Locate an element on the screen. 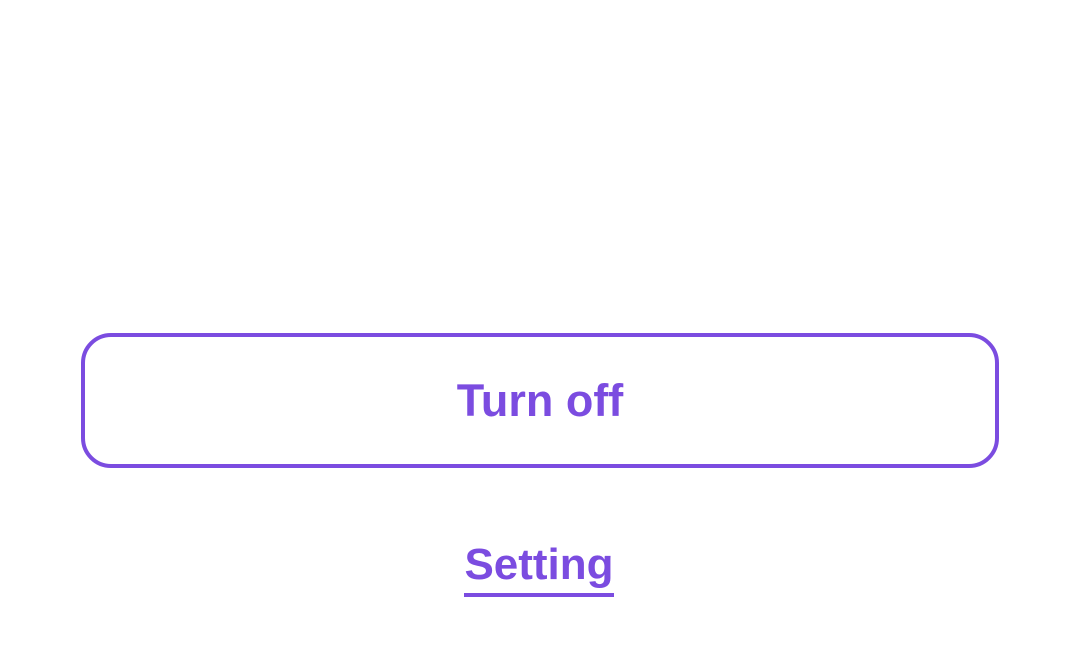 The image size is (1078, 664). turn-off-button-label: Turn off is located at coordinates (540, 400).